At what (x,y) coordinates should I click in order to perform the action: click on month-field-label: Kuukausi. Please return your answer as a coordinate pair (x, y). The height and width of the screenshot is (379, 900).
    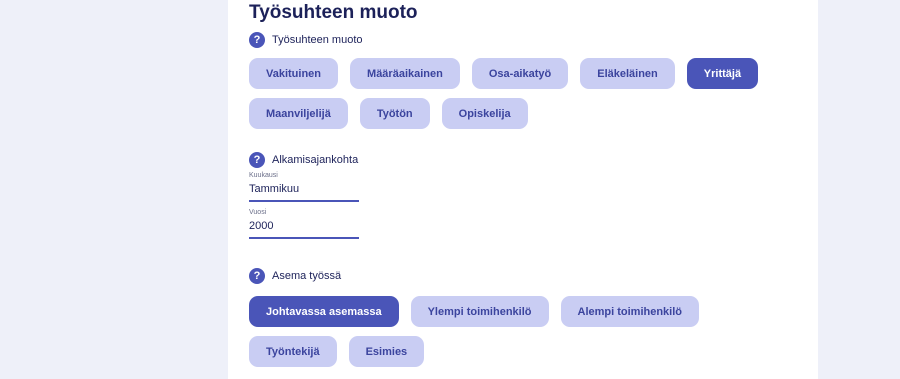
    Looking at the image, I should click on (263, 175).